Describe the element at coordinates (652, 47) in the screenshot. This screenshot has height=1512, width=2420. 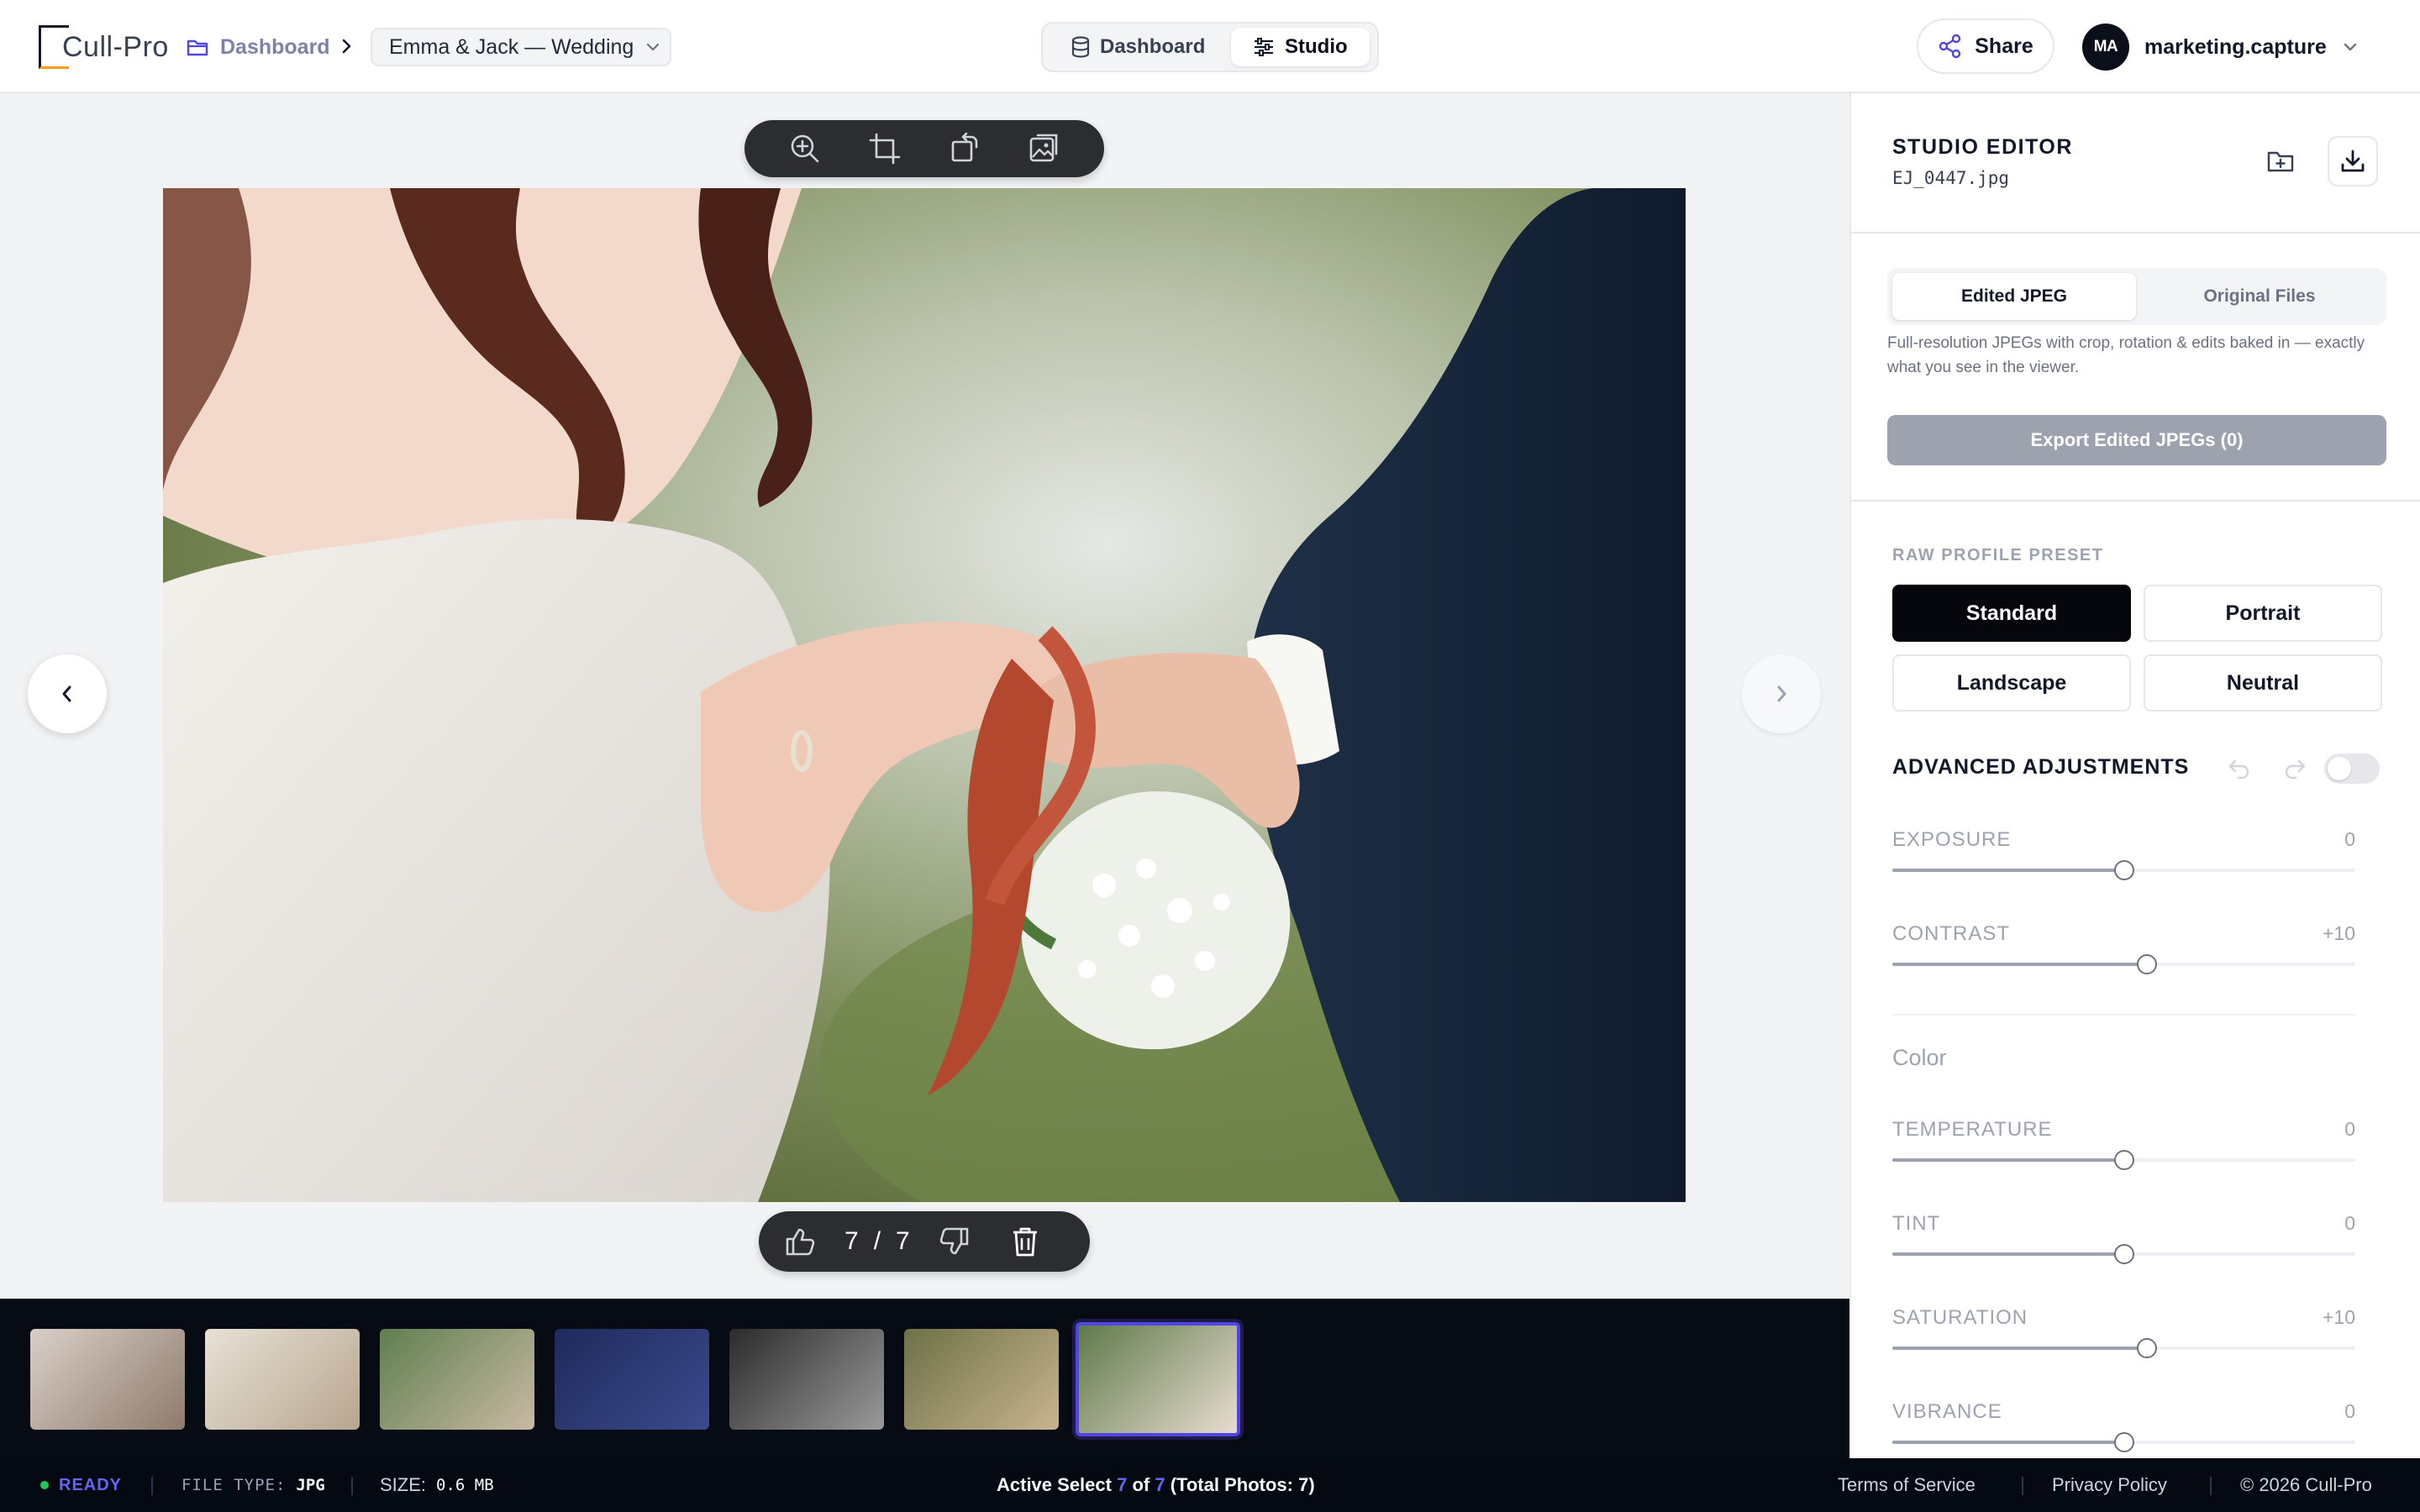
I see `chevron-down-icon` at that location.